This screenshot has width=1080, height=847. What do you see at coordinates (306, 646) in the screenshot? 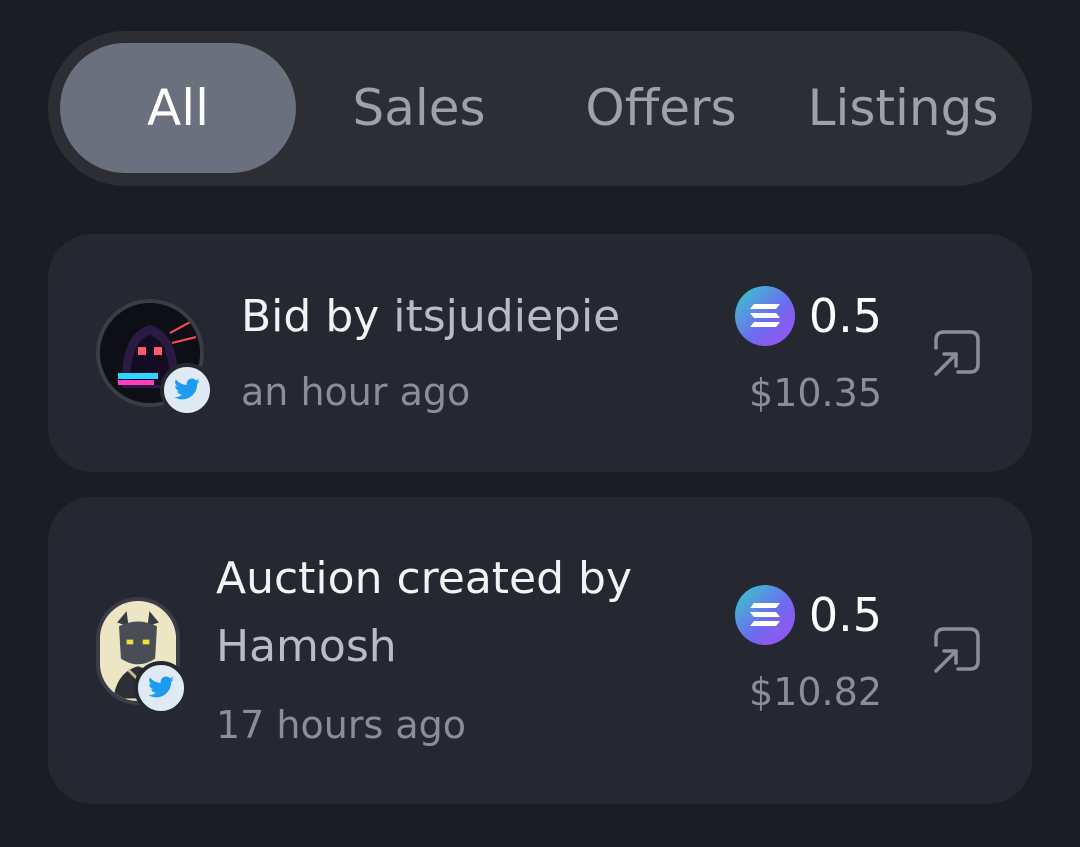
I see `activity-user-link: Hamosh` at bounding box center [306, 646].